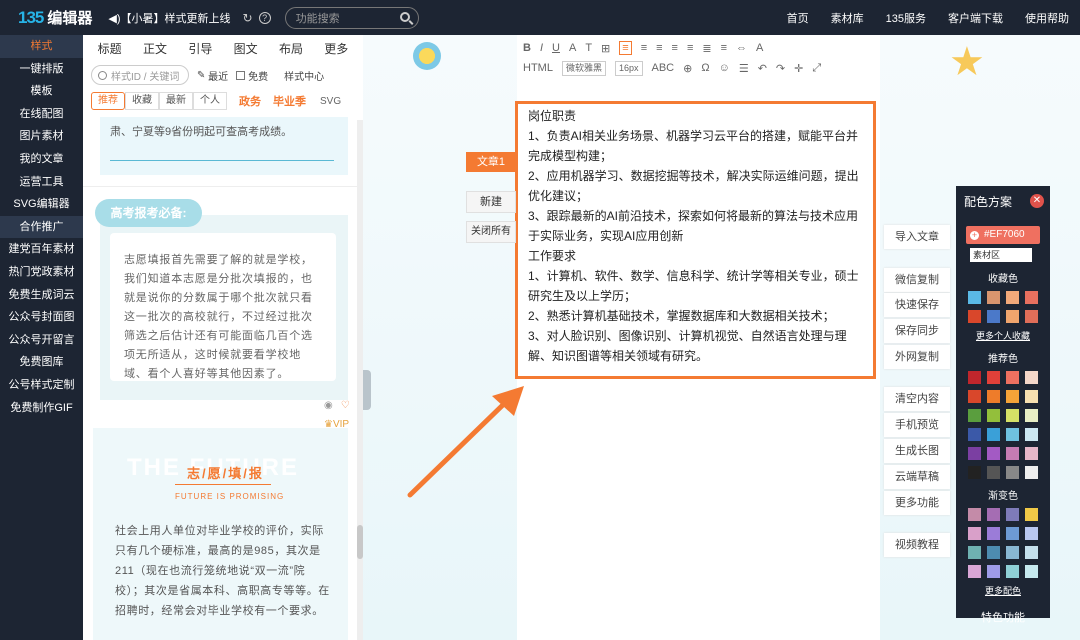  Describe the element at coordinates (917, 503) in the screenshot. I see `more-features-button: 更多功能` at that location.